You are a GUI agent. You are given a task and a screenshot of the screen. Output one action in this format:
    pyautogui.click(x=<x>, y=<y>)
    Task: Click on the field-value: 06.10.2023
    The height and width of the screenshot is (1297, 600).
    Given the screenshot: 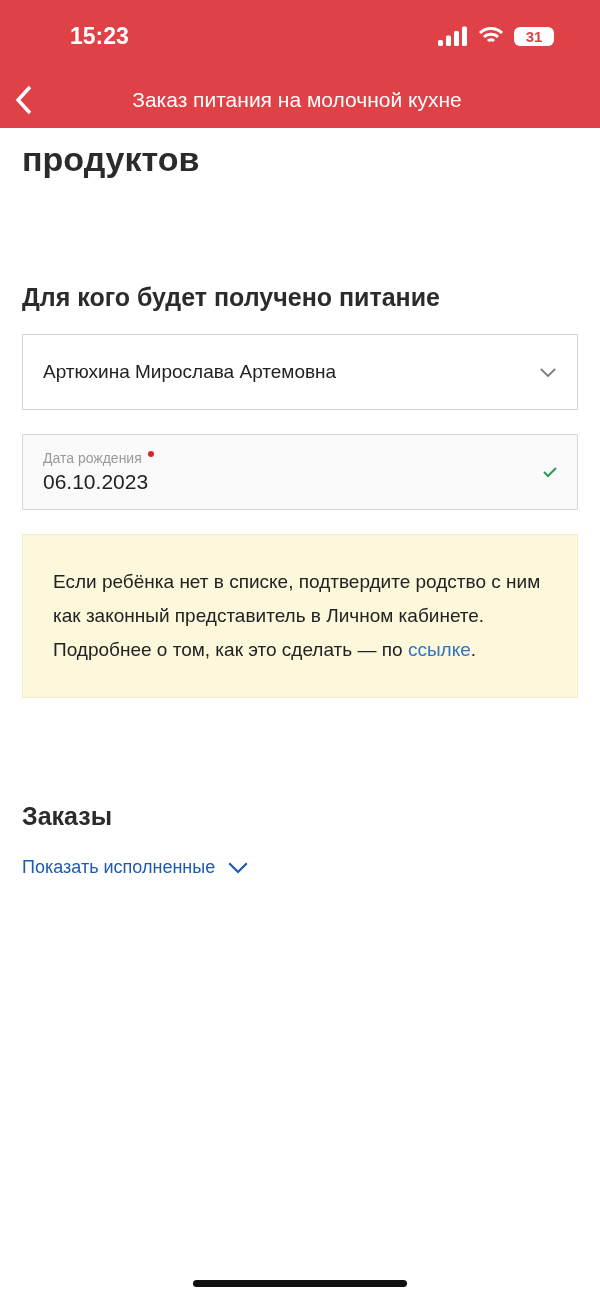 What is the action you would take?
    pyautogui.click(x=96, y=482)
    